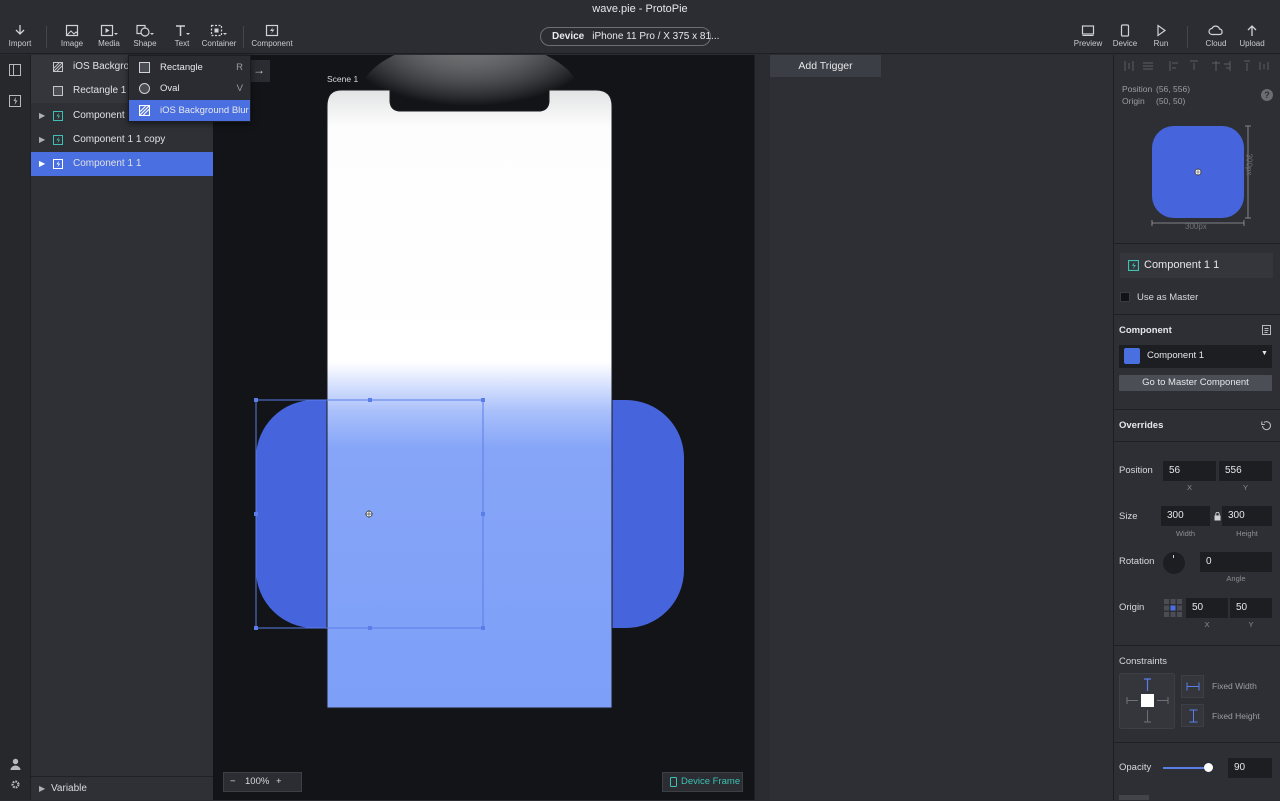  I want to click on layer-item-selected: ▶ Component 1 1, so click(122, 164).